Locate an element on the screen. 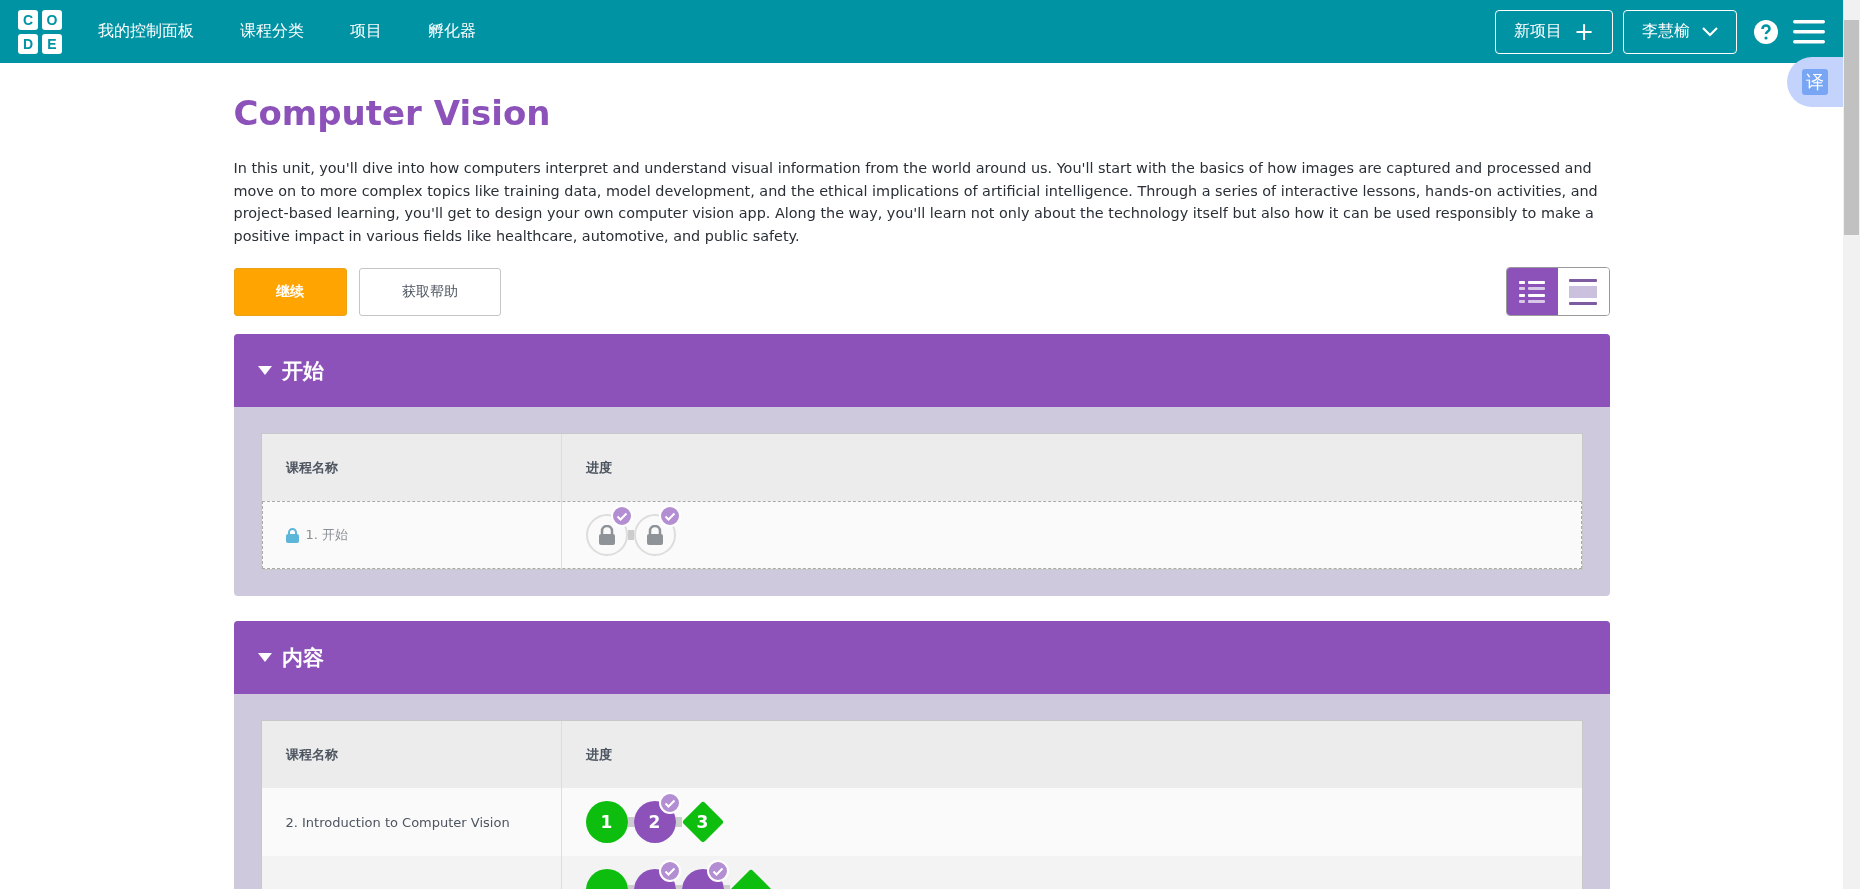  user-menu-button: 李慧榆 is located at coordinates (1680, 31).